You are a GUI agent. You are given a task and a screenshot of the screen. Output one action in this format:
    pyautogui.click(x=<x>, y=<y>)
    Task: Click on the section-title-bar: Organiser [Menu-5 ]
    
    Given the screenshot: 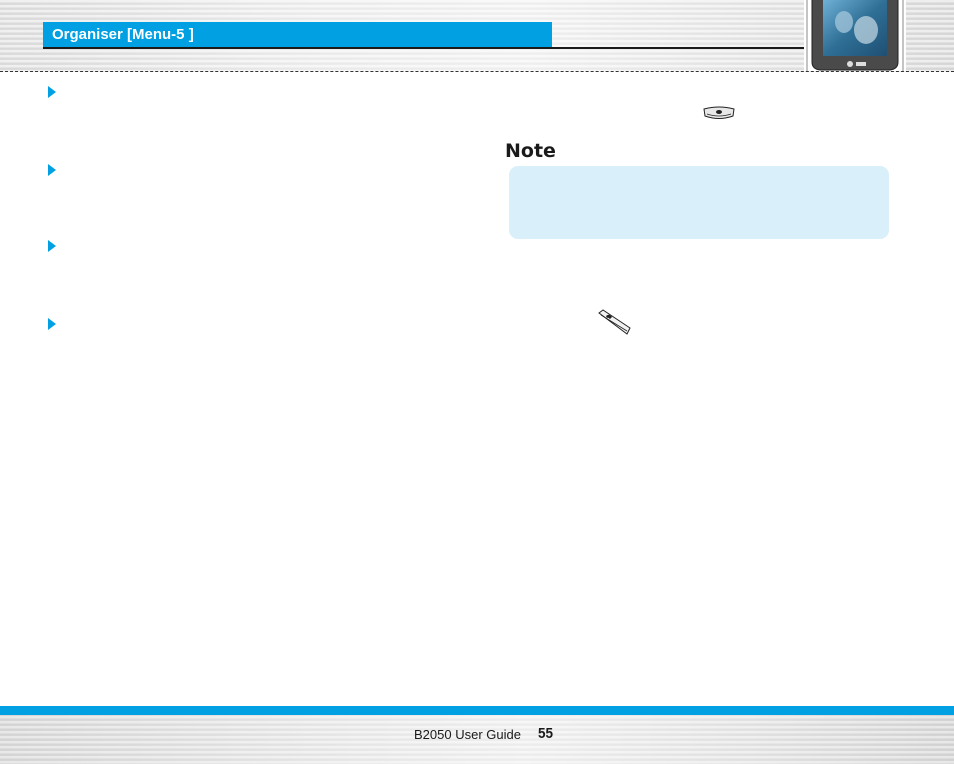 What is the action you would take?
    pyautogui.click(x=297, y=34)
    